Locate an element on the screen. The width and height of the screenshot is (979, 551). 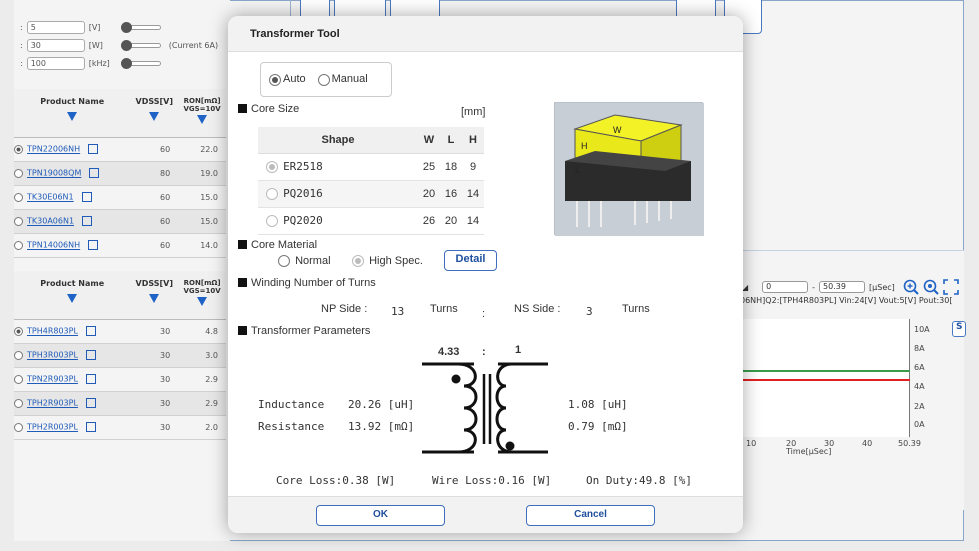
detail-button: Detail is located at coordinates (470, 260).